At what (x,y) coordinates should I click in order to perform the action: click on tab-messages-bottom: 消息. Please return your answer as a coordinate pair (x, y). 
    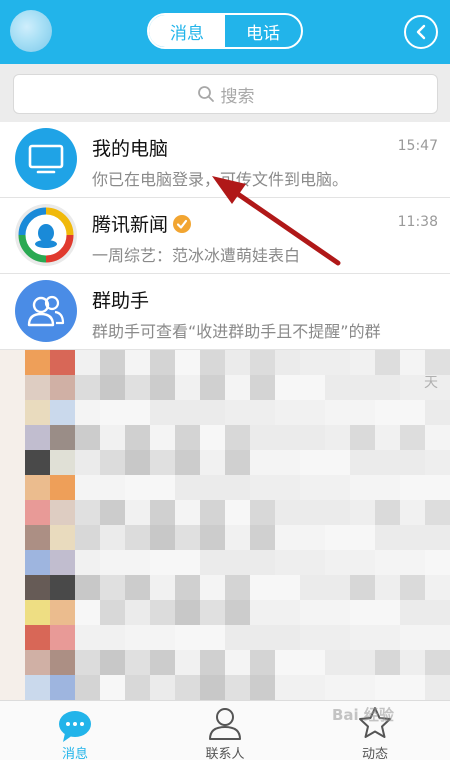
    Looking at the image, I should click on (75, 730).